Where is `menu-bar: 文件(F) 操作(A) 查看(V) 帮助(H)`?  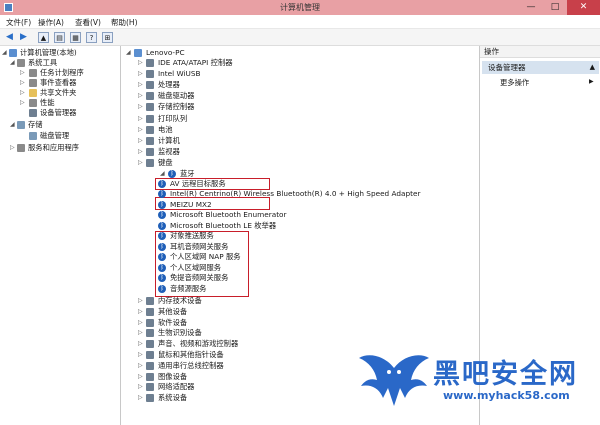 menu-bar: 文件(F) 操作(A) 查看(V) 帮助(H) is located at coordinates (300, 22).